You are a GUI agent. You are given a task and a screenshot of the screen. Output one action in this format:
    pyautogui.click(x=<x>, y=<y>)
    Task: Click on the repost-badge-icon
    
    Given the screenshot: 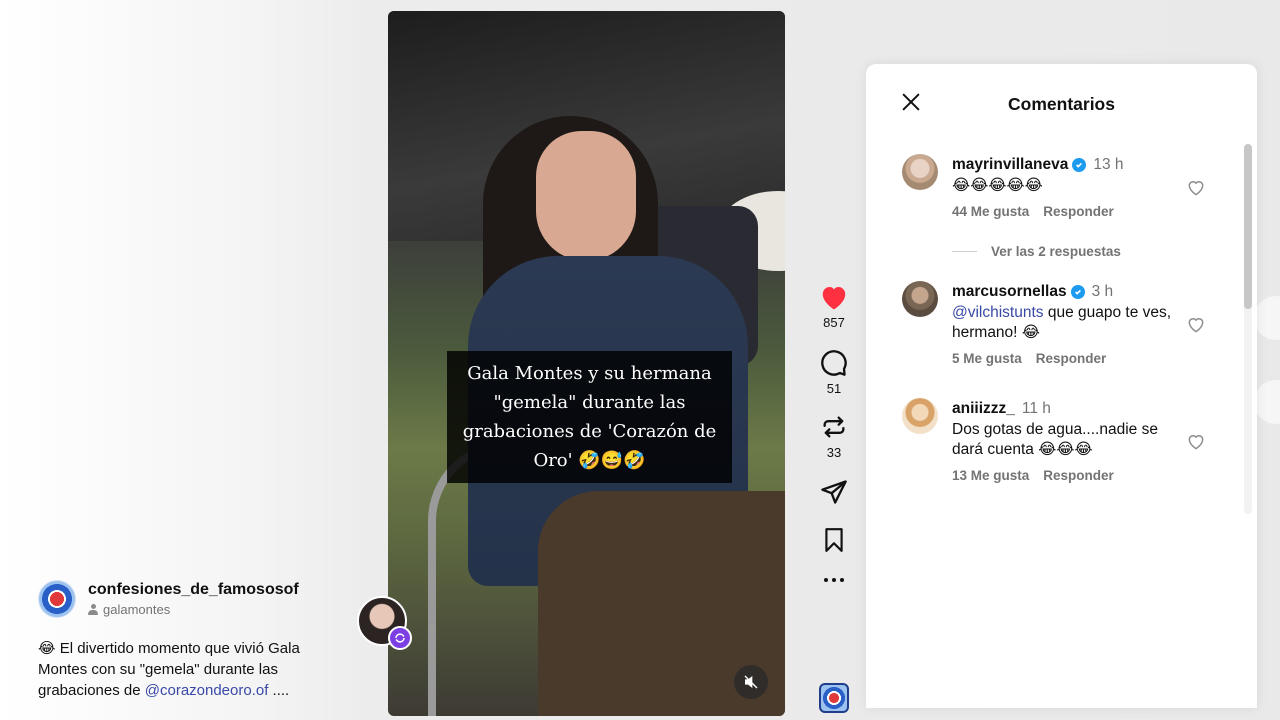 What is the action you would take?
    pyautogui.click(x=400, y=638)
    